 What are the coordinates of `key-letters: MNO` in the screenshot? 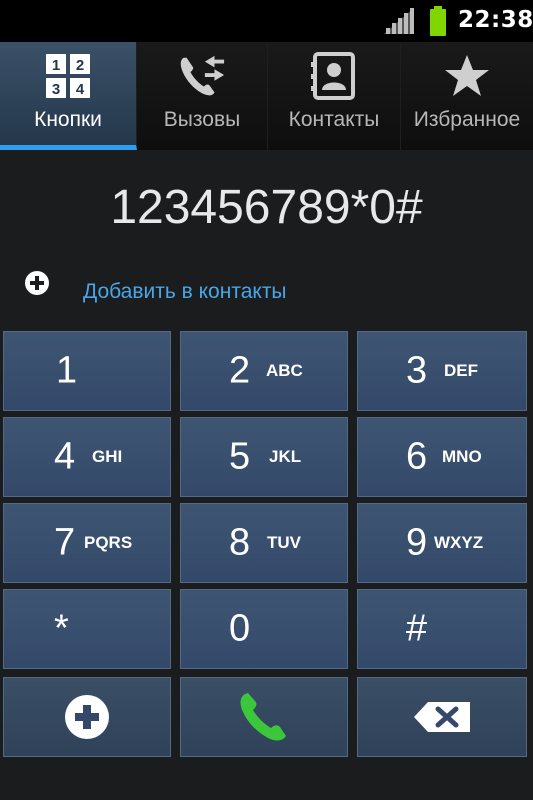 It's located at (462, 456).